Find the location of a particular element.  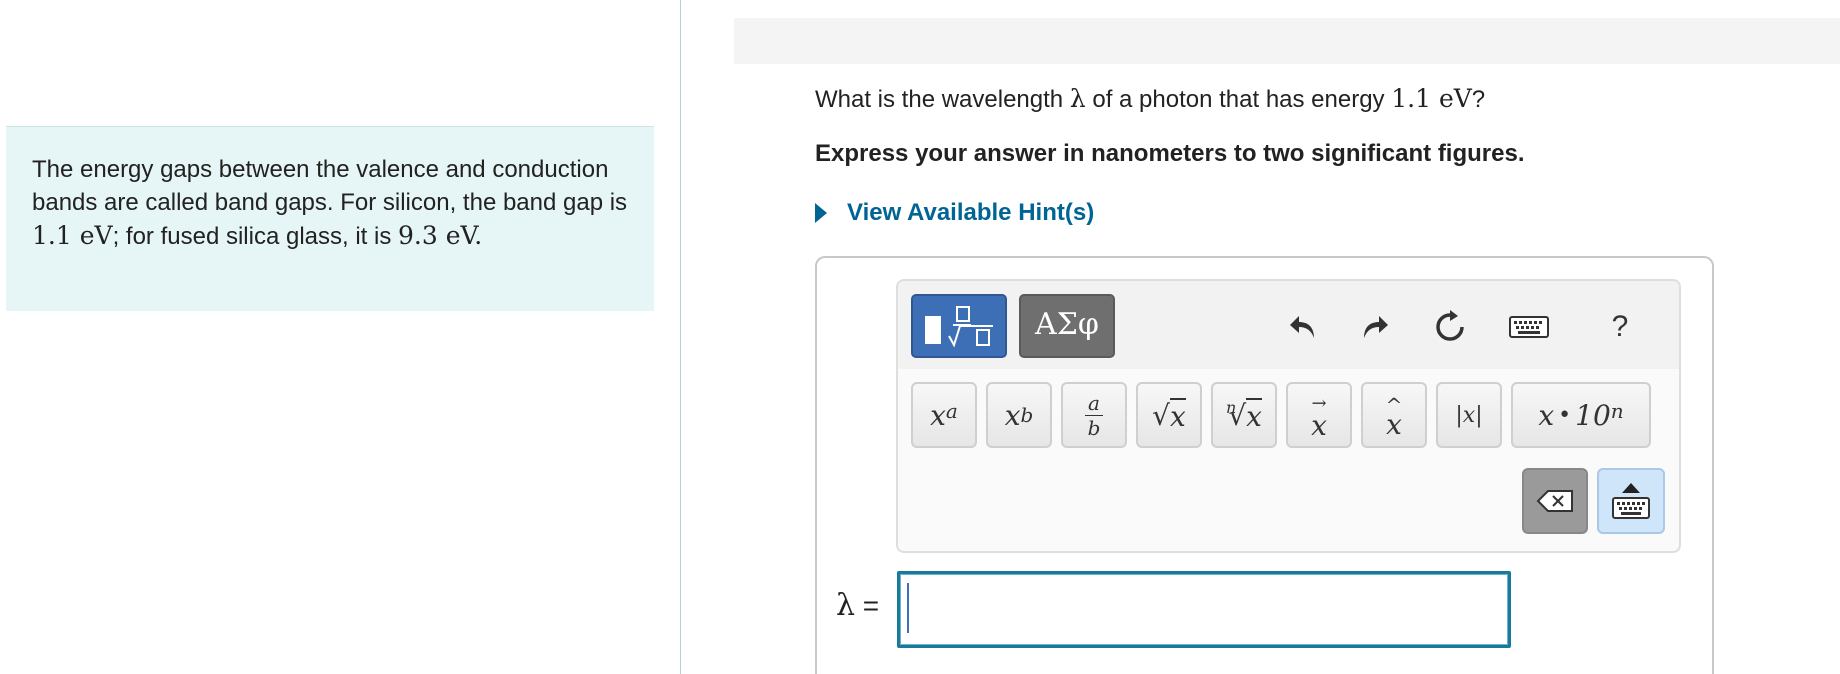

greek-symbols-mode-button: ΑΣφ is located at coordinates (1067, 326).